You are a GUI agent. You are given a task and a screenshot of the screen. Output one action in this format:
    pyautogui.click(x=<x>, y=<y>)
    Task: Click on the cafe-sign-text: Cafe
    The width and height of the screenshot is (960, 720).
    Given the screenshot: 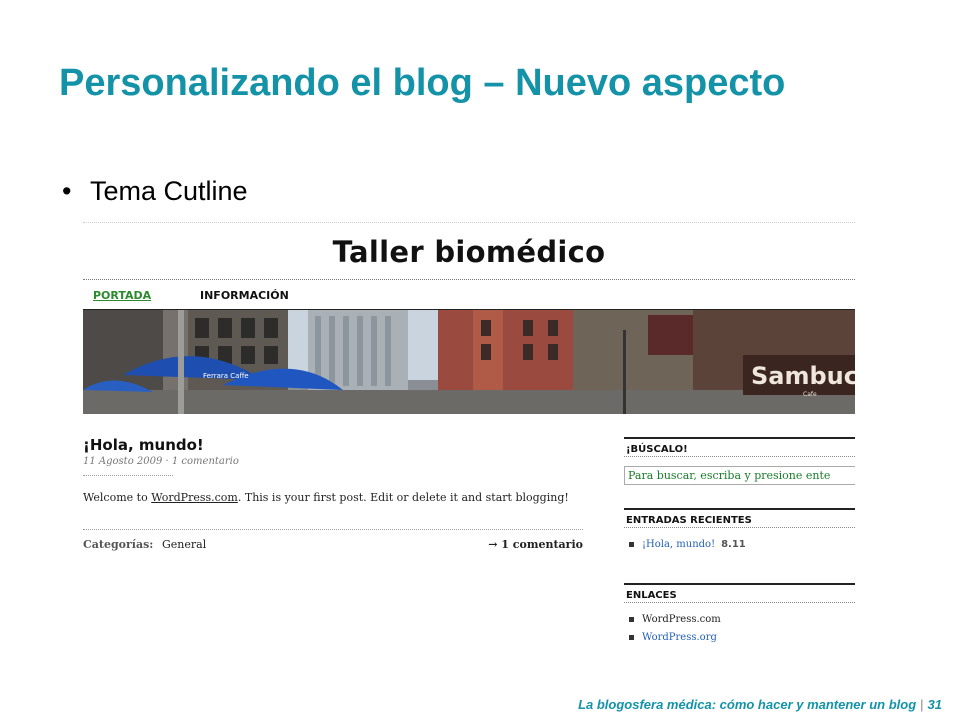 What is the action you would take?
    pyautogui.click(x=810, y=394)
    